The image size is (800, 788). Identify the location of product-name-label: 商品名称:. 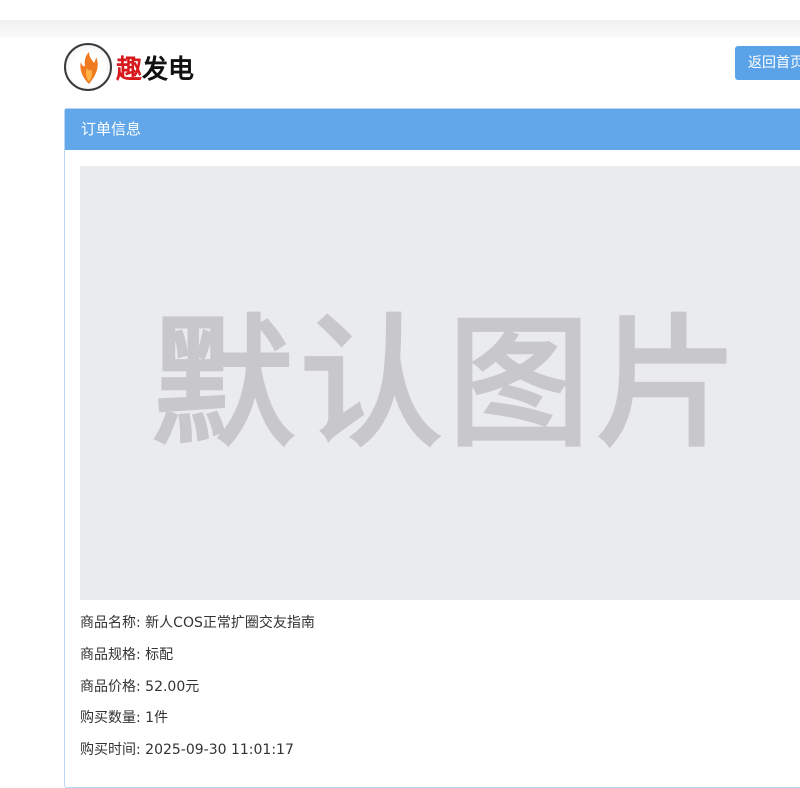
(110, 623).